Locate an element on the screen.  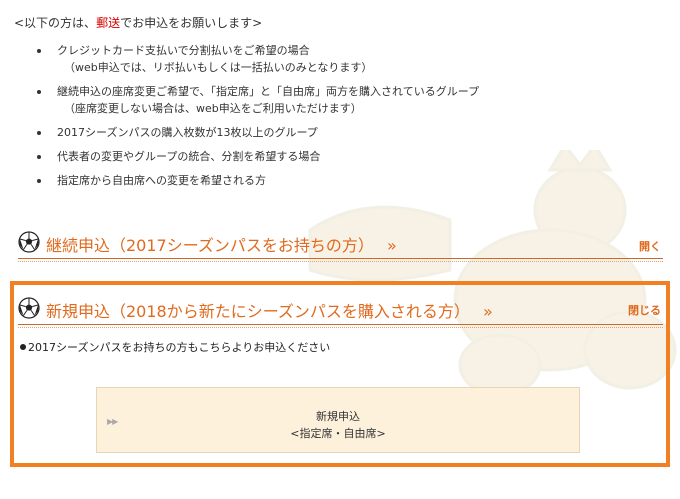
intro-suffix: でお申込をお願いします> is located at coordinates (191, 23).